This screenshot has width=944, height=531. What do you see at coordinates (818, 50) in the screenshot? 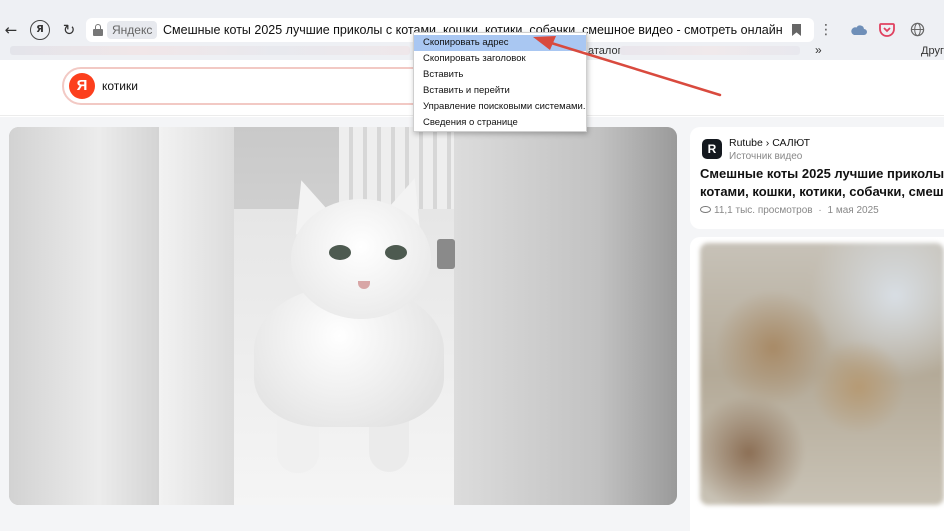
I see `bookmarks-more-chevron: »` at bounding box center [818, 50].